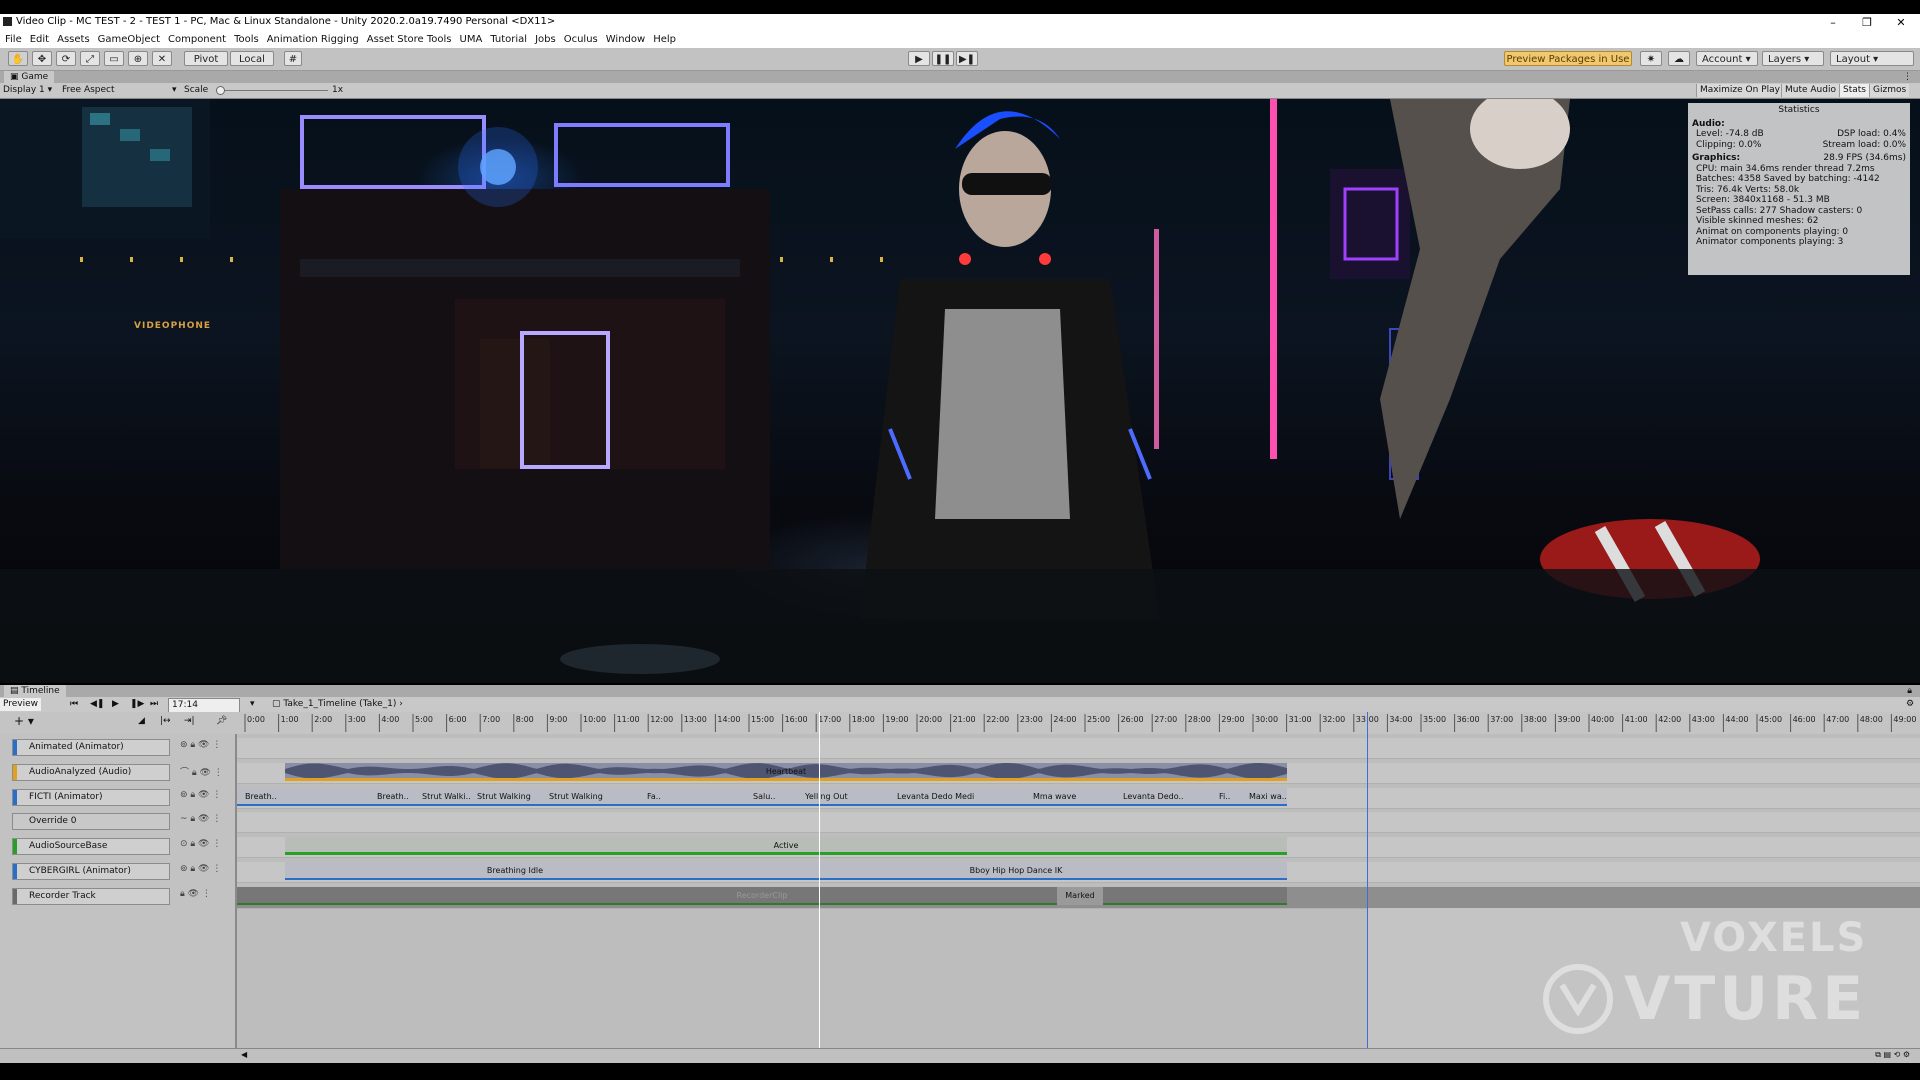  I want to click on menu-help: Help, so click(664, 39).